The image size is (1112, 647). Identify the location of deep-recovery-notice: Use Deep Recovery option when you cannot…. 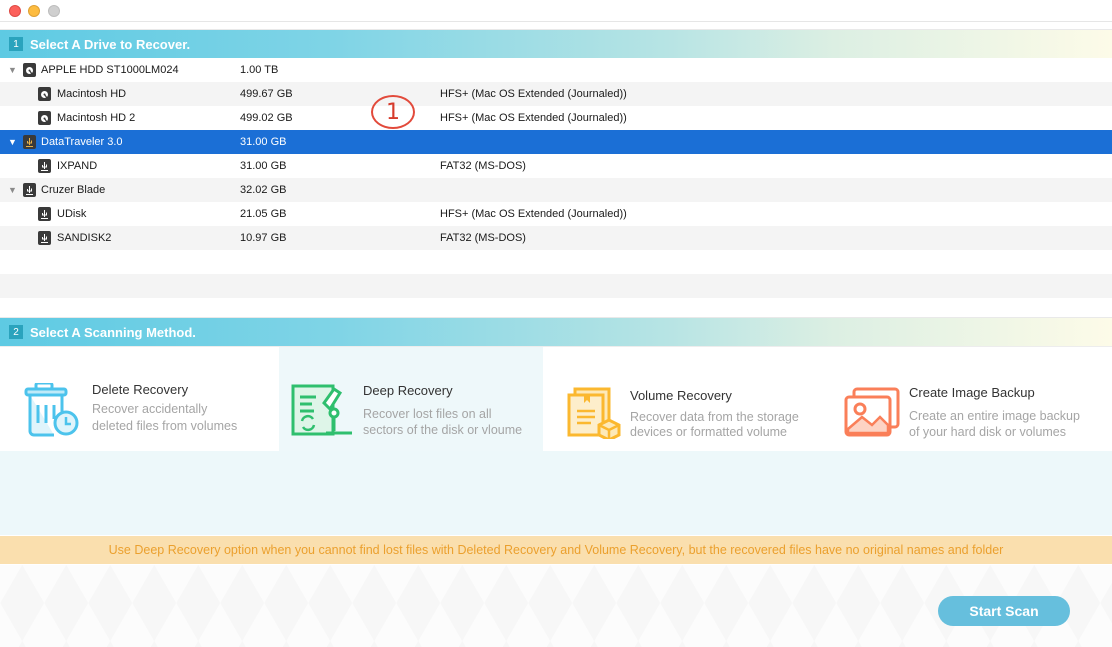
(556, 550).